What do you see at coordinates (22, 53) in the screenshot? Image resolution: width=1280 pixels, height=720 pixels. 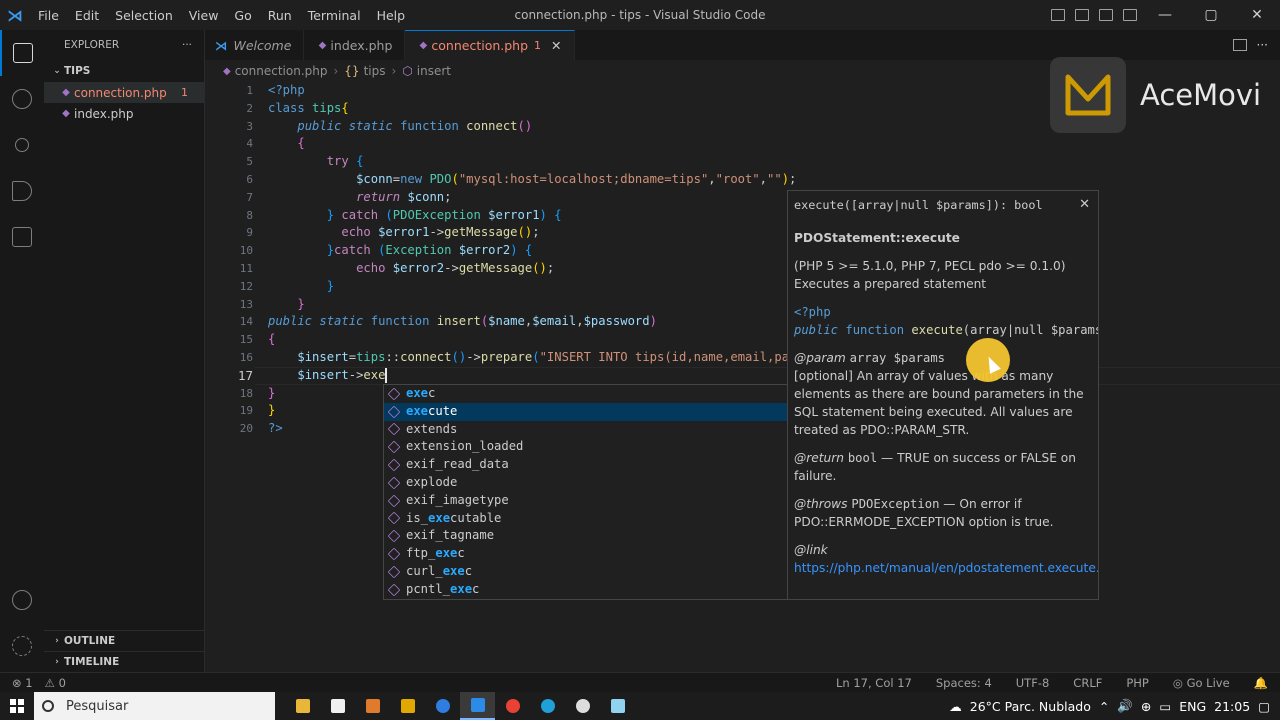 I see `explorer-icon` at bounding box center [22, 53].